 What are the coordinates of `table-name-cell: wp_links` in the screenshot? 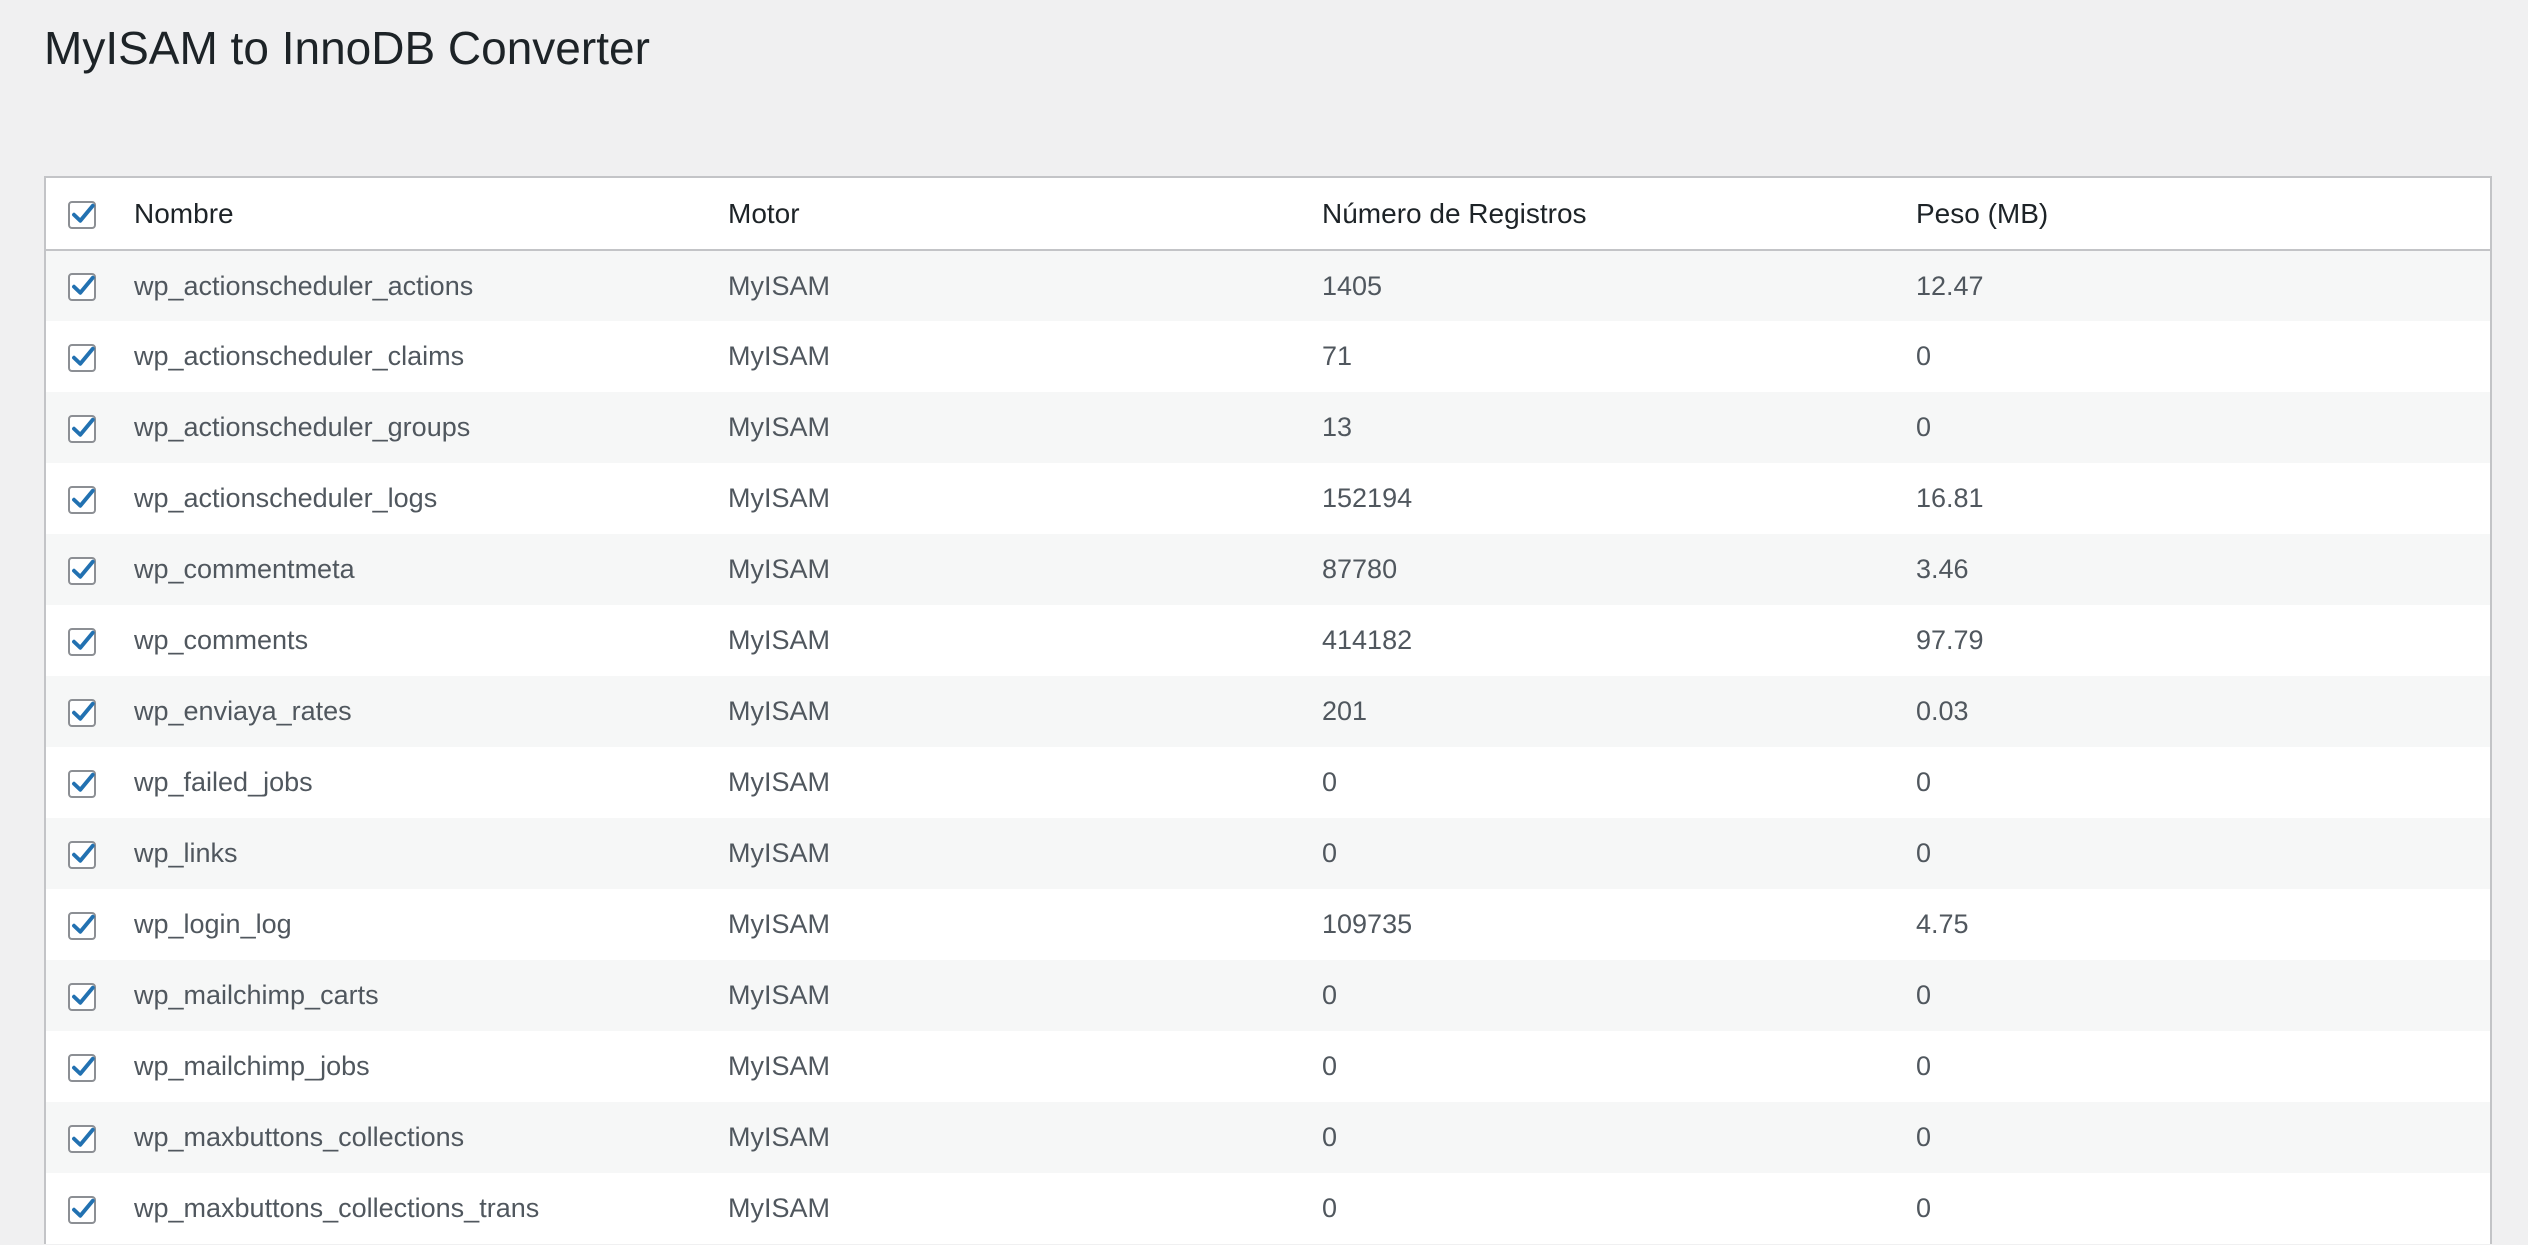 It's located at (186, 853).